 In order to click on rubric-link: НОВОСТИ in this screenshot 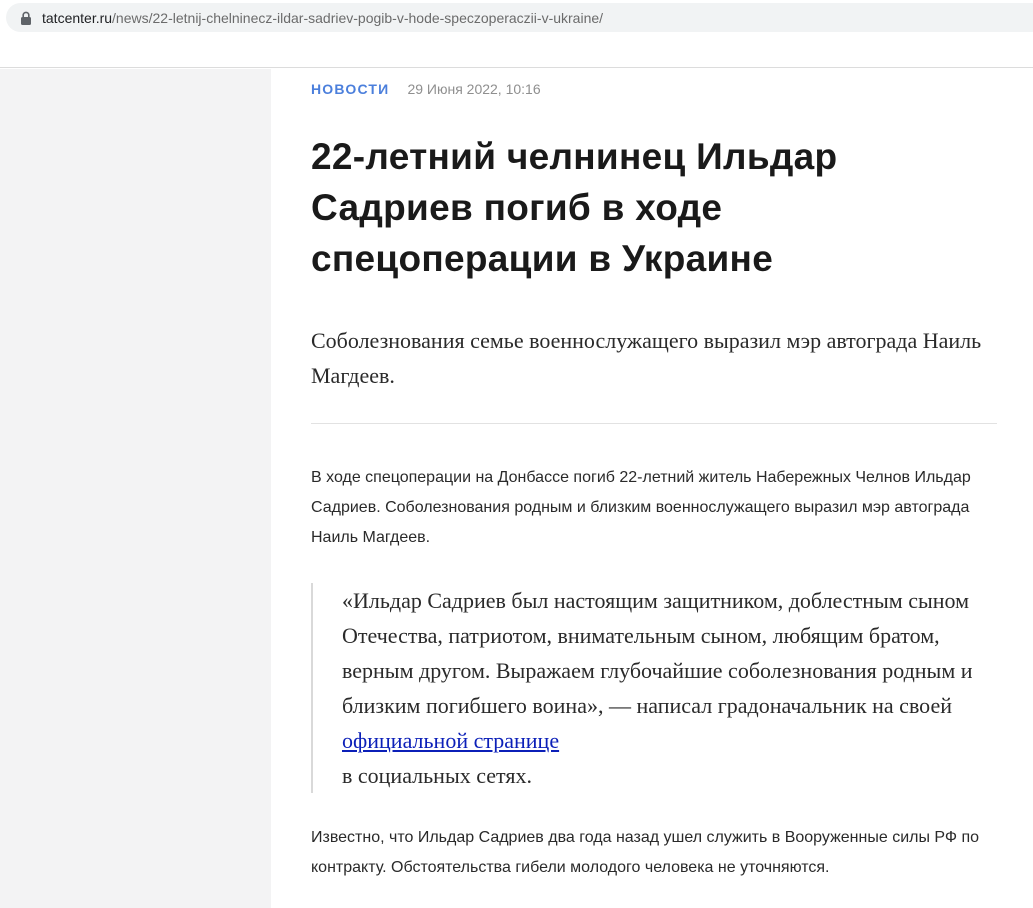, I will do `click(350, 89)`.